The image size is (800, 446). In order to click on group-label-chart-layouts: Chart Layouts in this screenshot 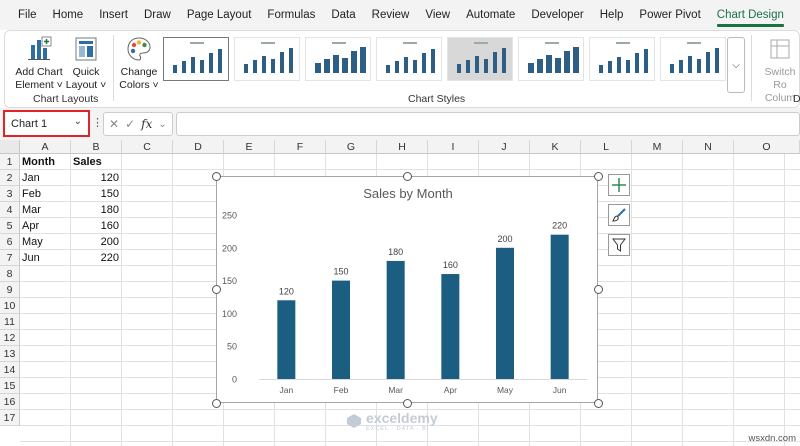, I will do `click(66, 99)`.